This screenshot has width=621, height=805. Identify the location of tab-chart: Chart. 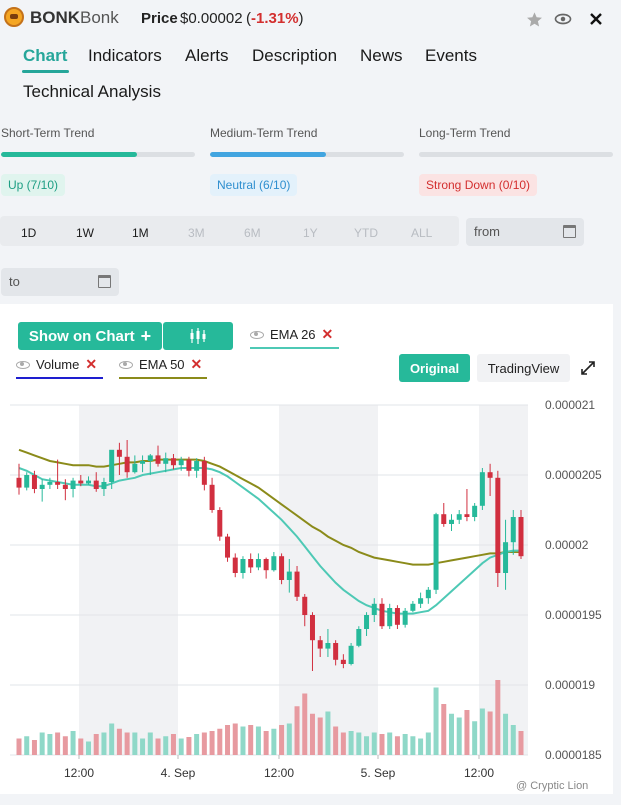
(45, 56).